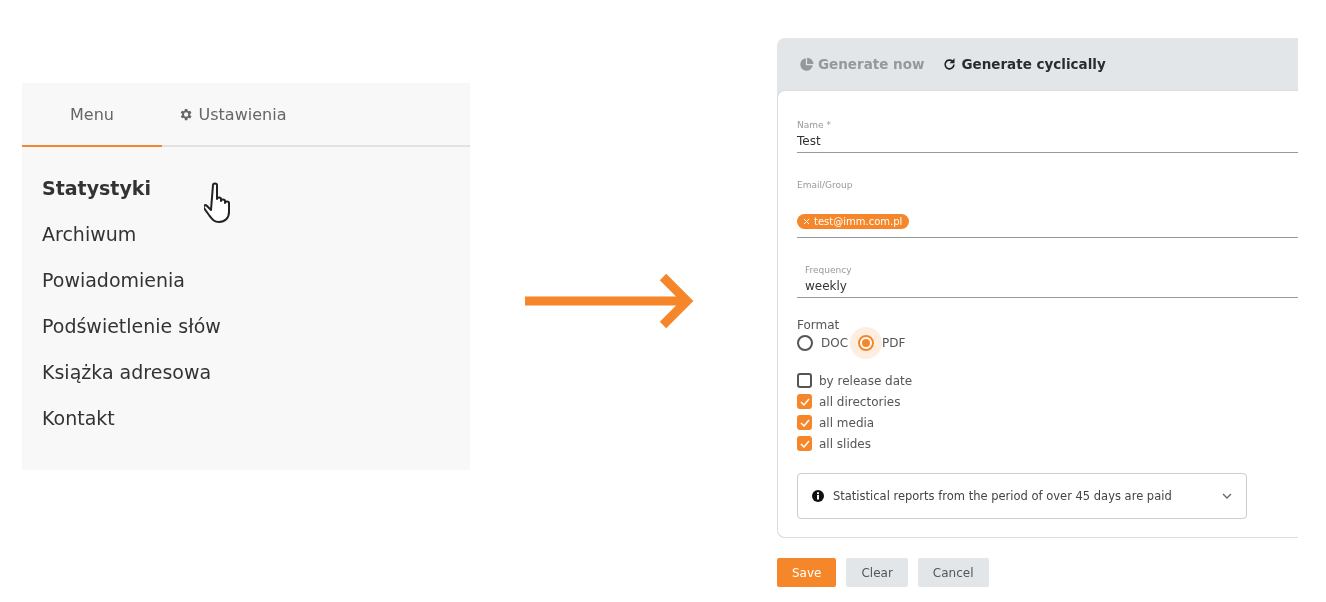 This screenshot has height=602, width=1326. Describe the element at coordinates (806, 64) in the screenshot. I see `pie-chart-icon` at that location.